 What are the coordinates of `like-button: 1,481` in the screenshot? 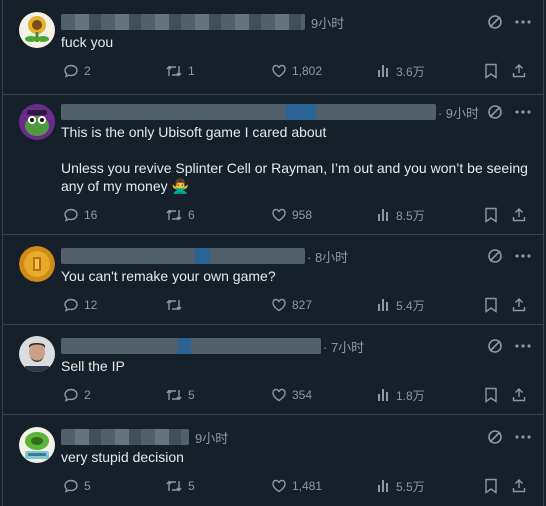 It's located at (296, 486).